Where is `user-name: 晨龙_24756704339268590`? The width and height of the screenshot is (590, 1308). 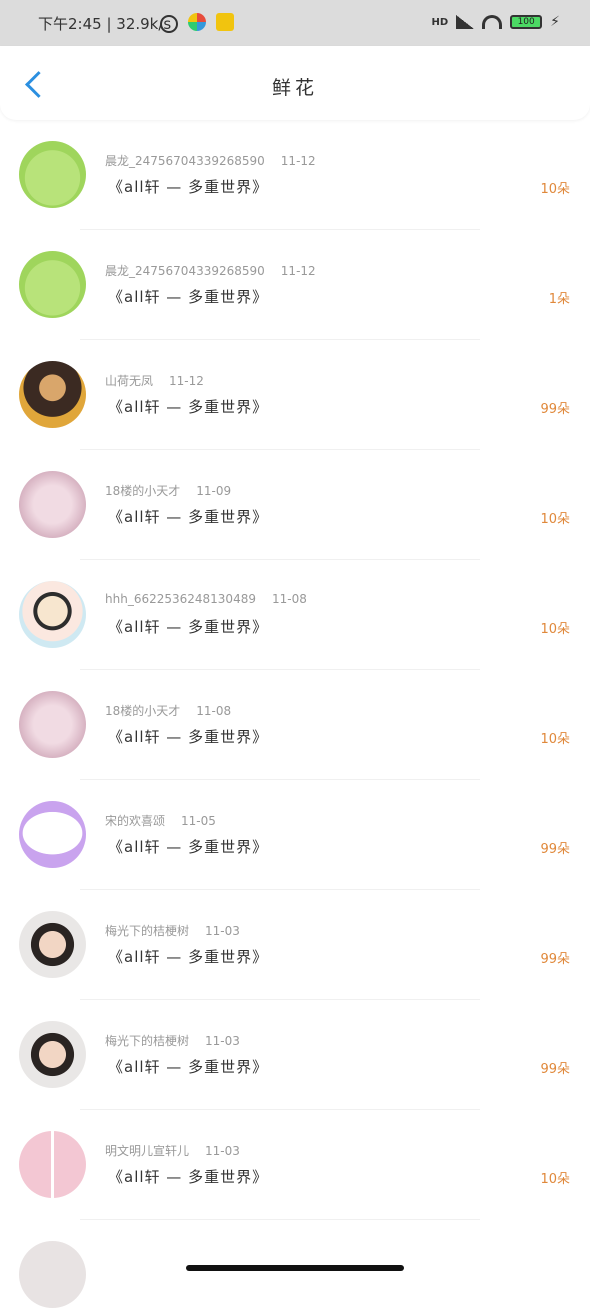
user-name: 晨龙_24756704339268590 is located at coordinates (185, 271).